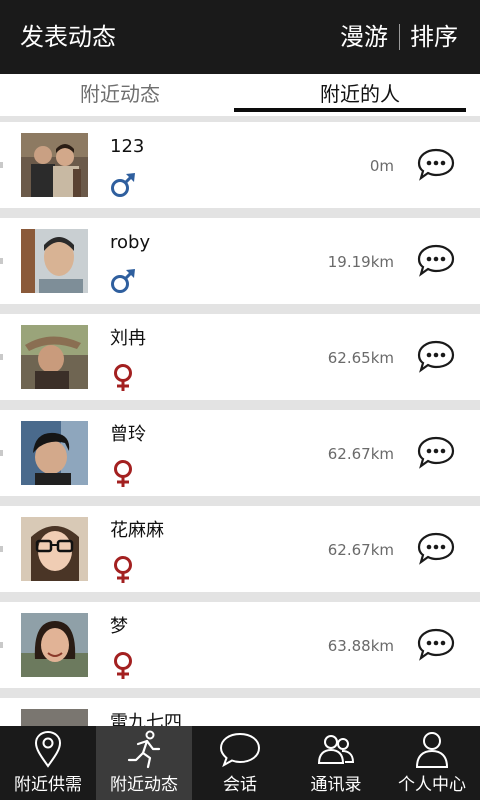 The width and height of the screenshot is (480, 800). I want to click on person-name: 梦, so click(119, 626).